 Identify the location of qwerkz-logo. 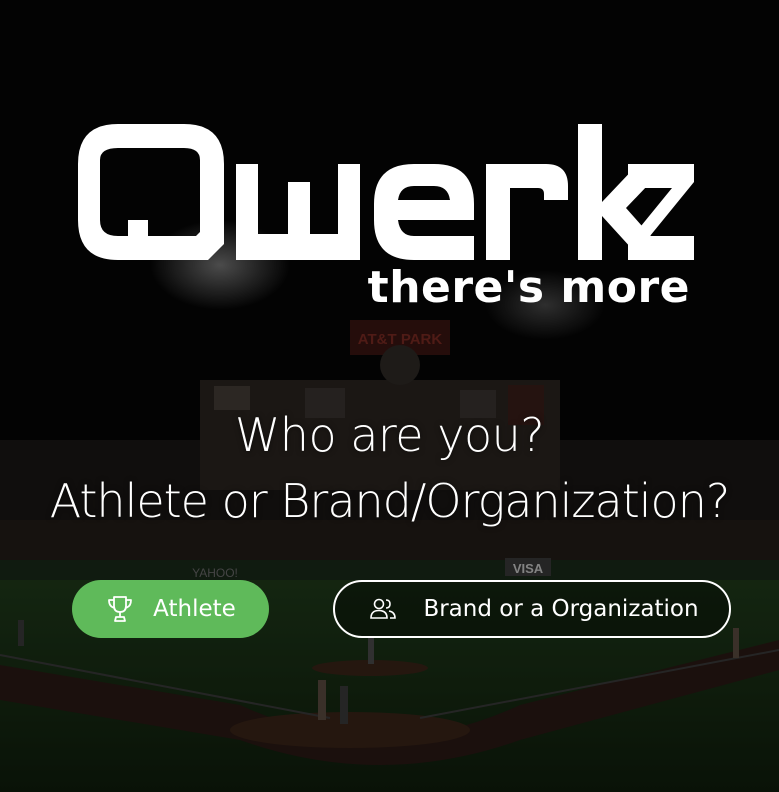
(386, 192).